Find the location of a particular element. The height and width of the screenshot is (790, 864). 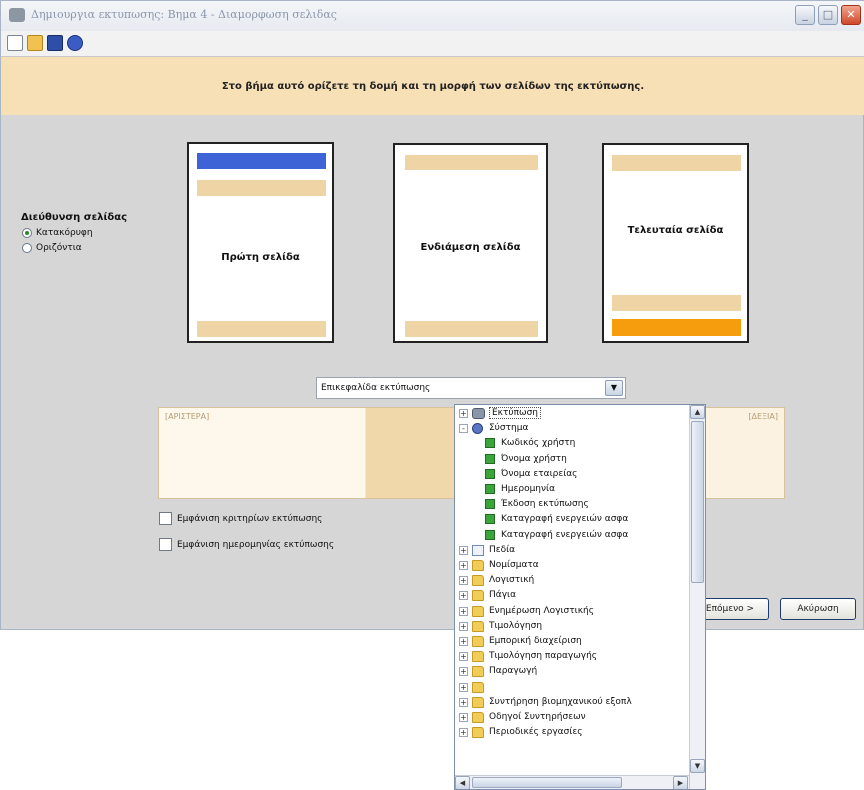

orientation-title: Διεύθυνση σελίδας is located at coordinates (74, 217).